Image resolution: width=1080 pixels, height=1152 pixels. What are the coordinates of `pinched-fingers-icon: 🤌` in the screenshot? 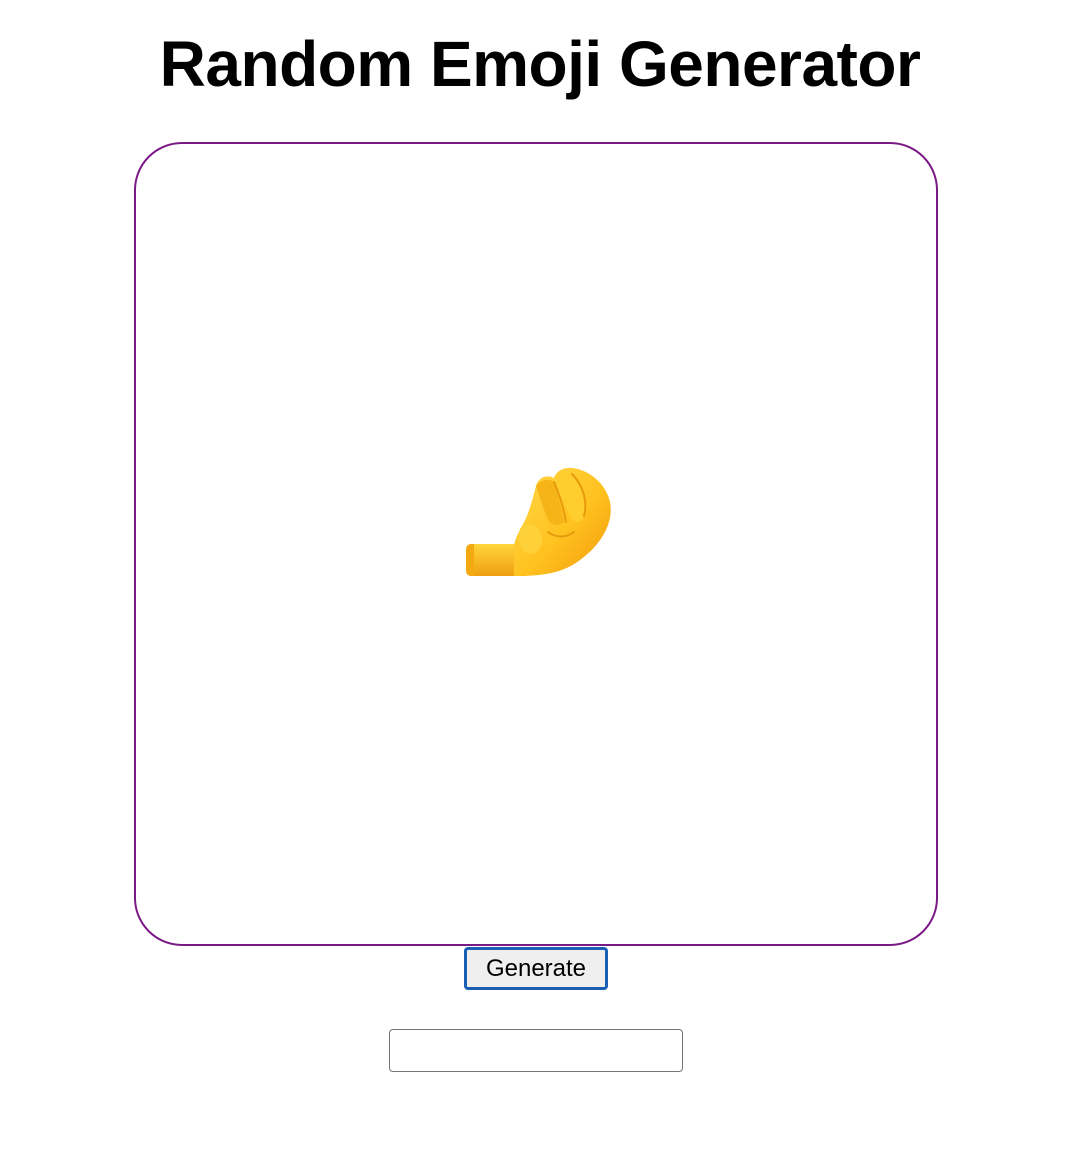 It's located at (536, 544).